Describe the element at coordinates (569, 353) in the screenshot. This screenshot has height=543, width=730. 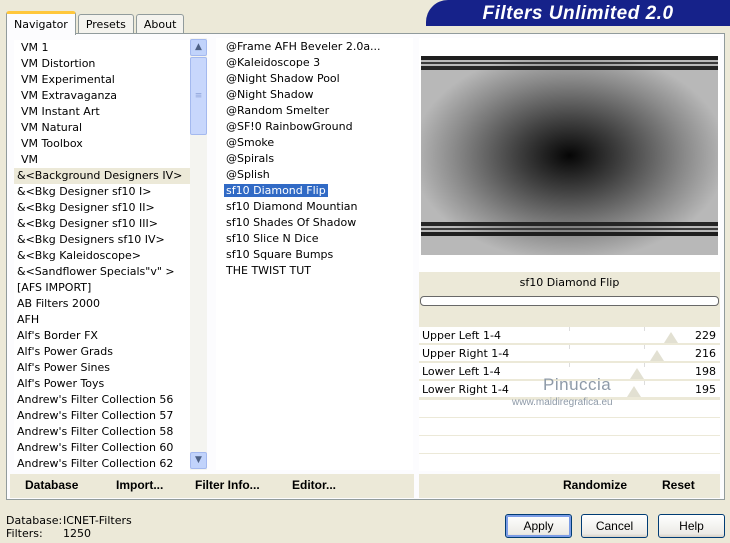
I see `slider-upper-right: Upper Right 1-4 216` at that location.